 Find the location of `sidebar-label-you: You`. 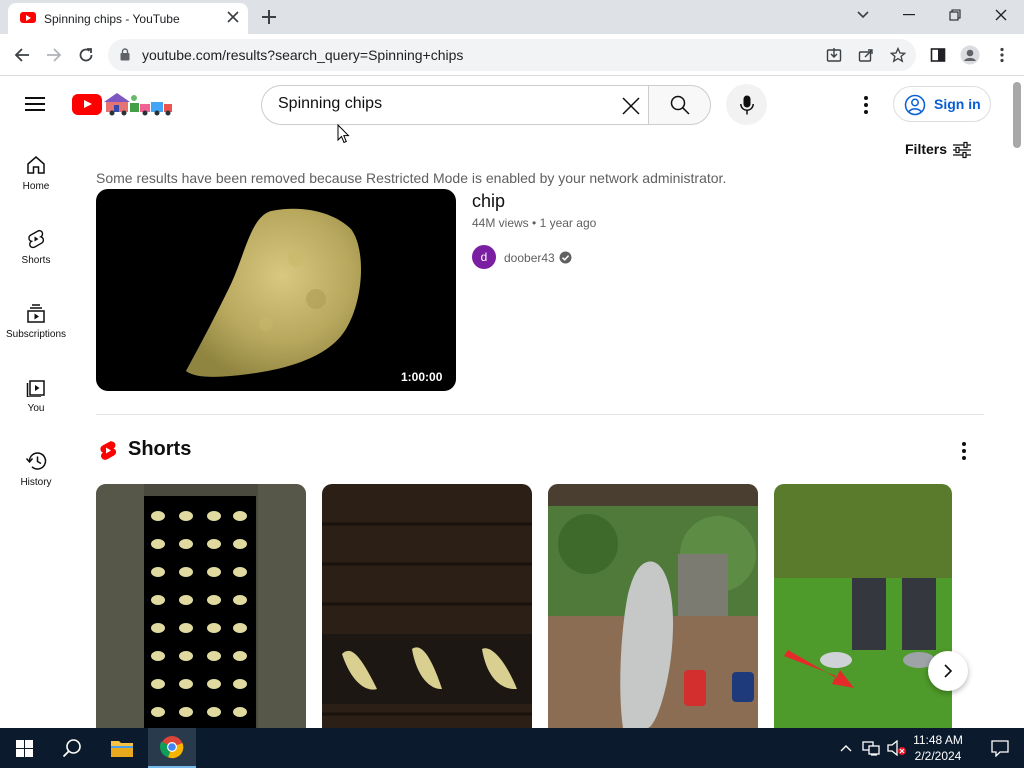

sidebar-label-you: You is located at coordinates (36, 408).